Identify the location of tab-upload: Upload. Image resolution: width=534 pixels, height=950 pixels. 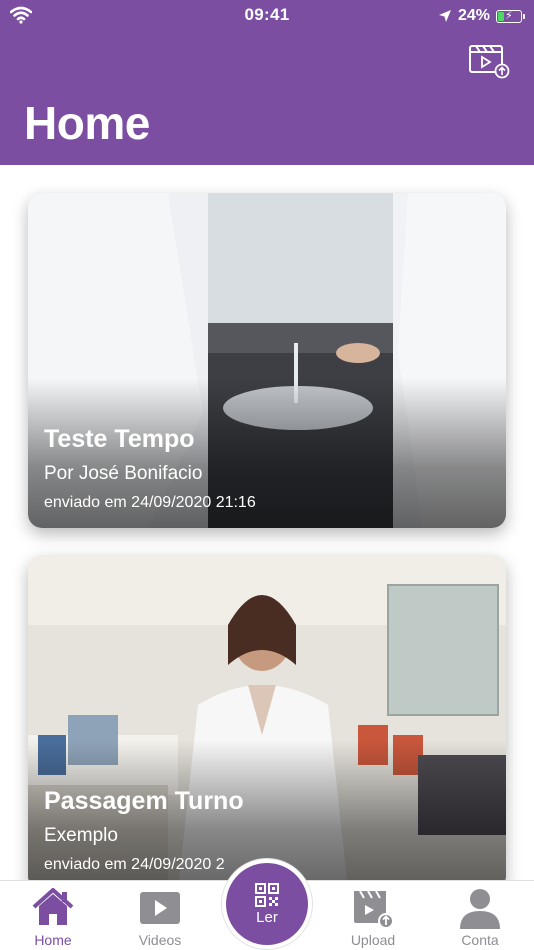
(373, 915).